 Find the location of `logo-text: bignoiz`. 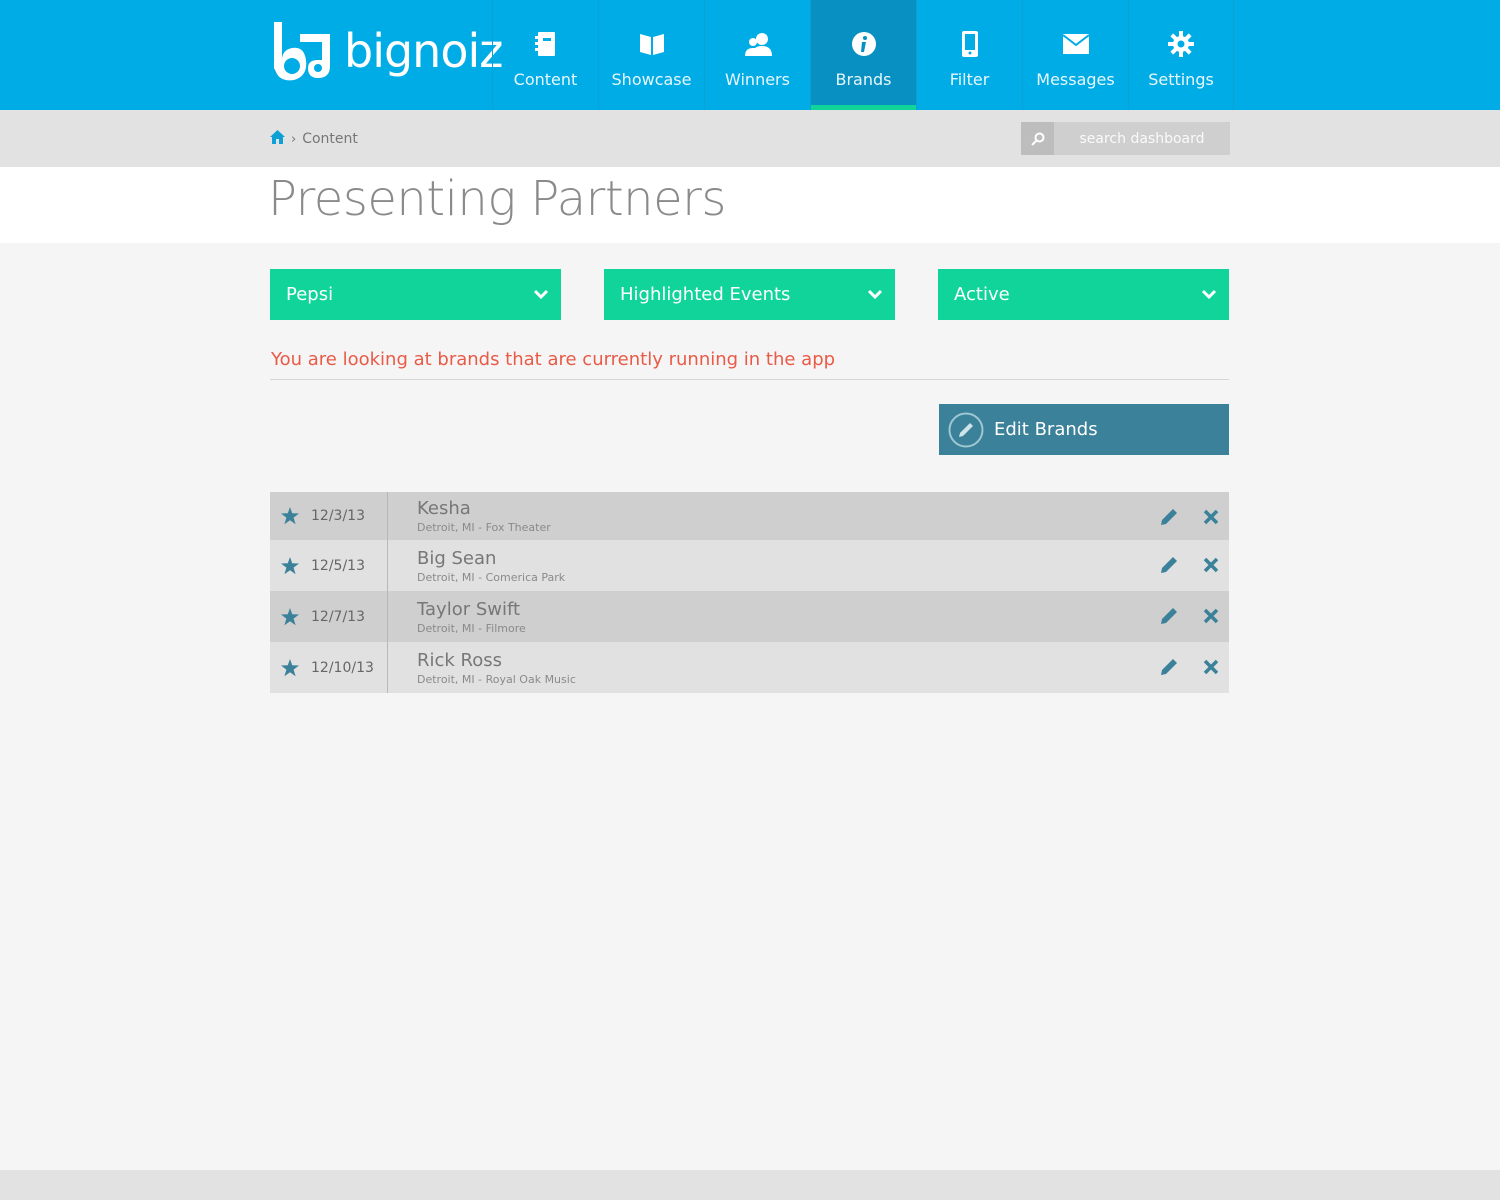

logo-text: bignoiz is located at coordinates (423, 51).